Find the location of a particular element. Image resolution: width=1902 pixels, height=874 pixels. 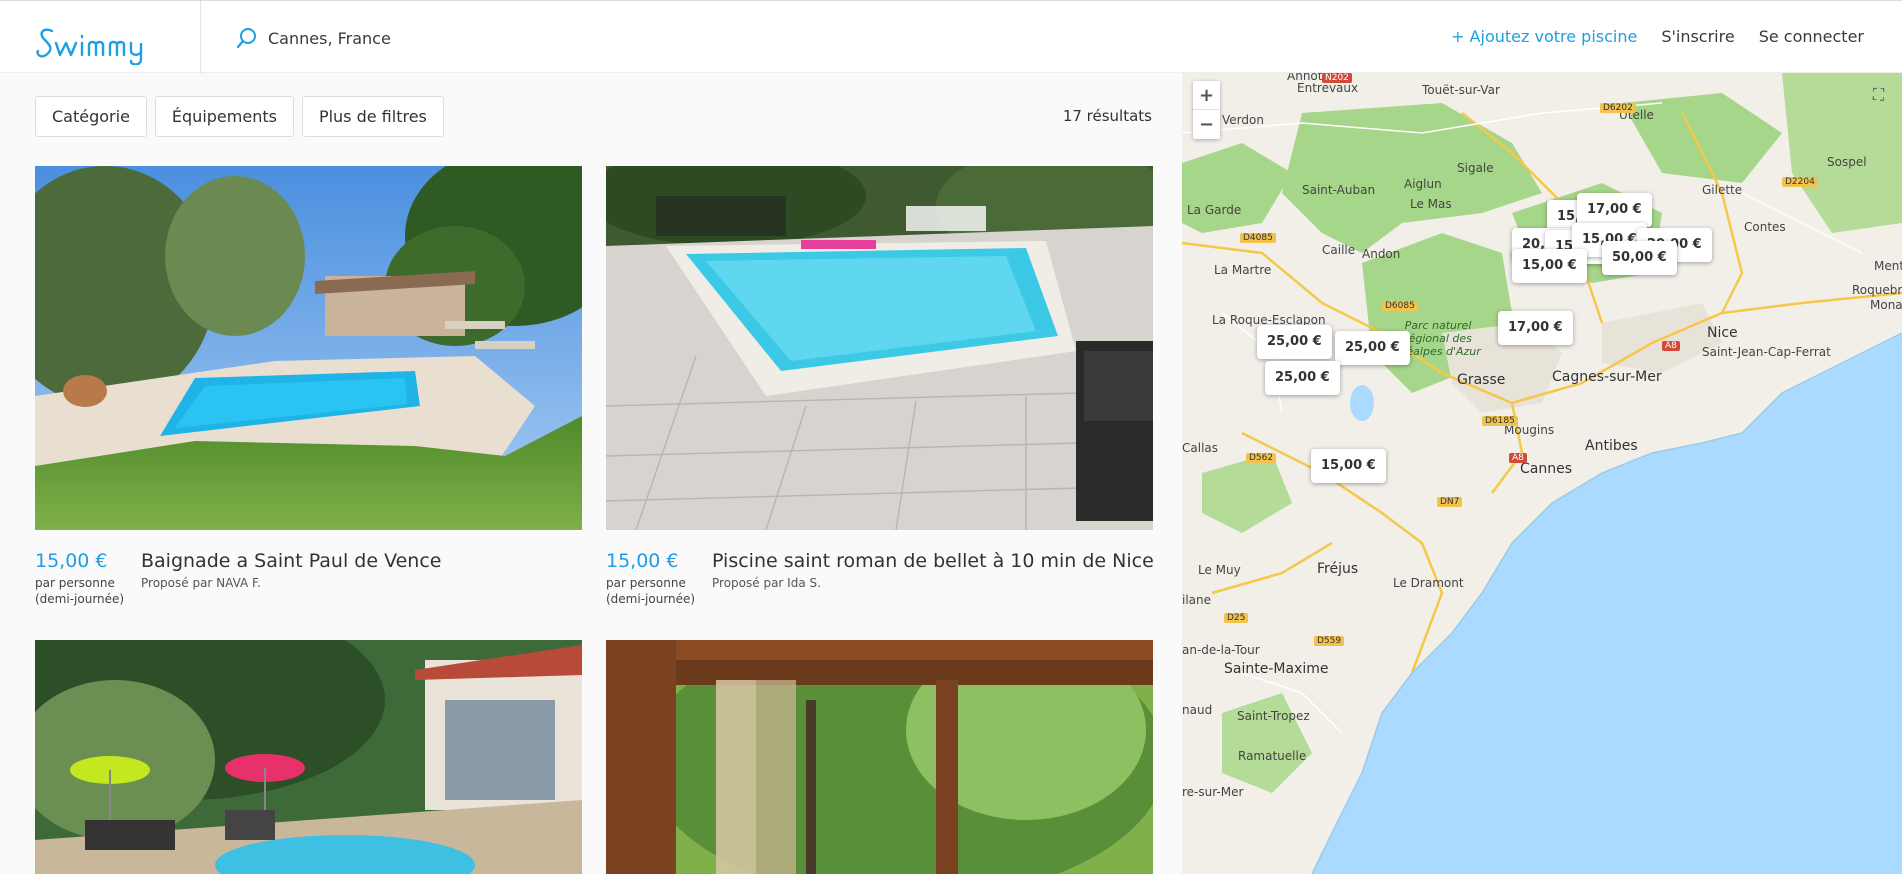

road-label: DN7 is located at coordinates (1450, 502).